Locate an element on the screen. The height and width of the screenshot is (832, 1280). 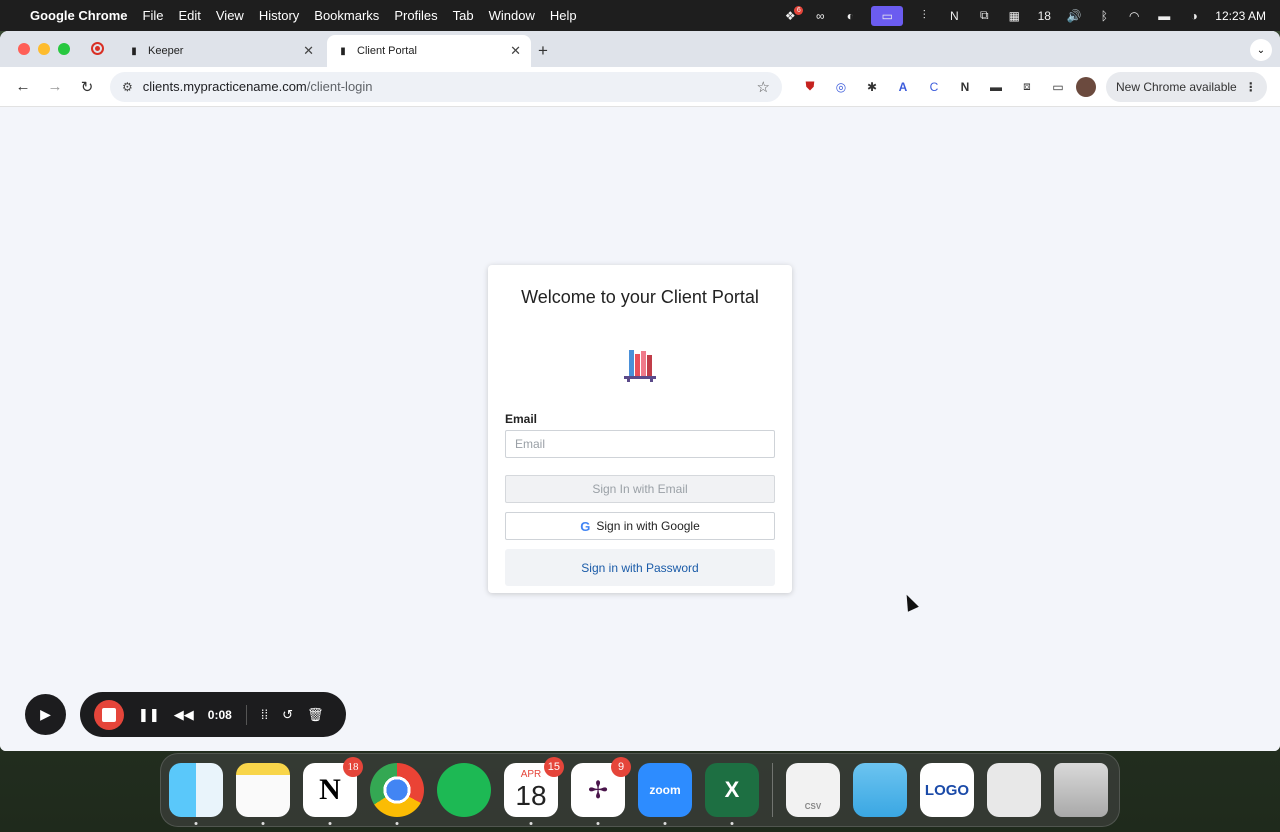
menu-profiles: Profiles is located at coordinates (415, 15).